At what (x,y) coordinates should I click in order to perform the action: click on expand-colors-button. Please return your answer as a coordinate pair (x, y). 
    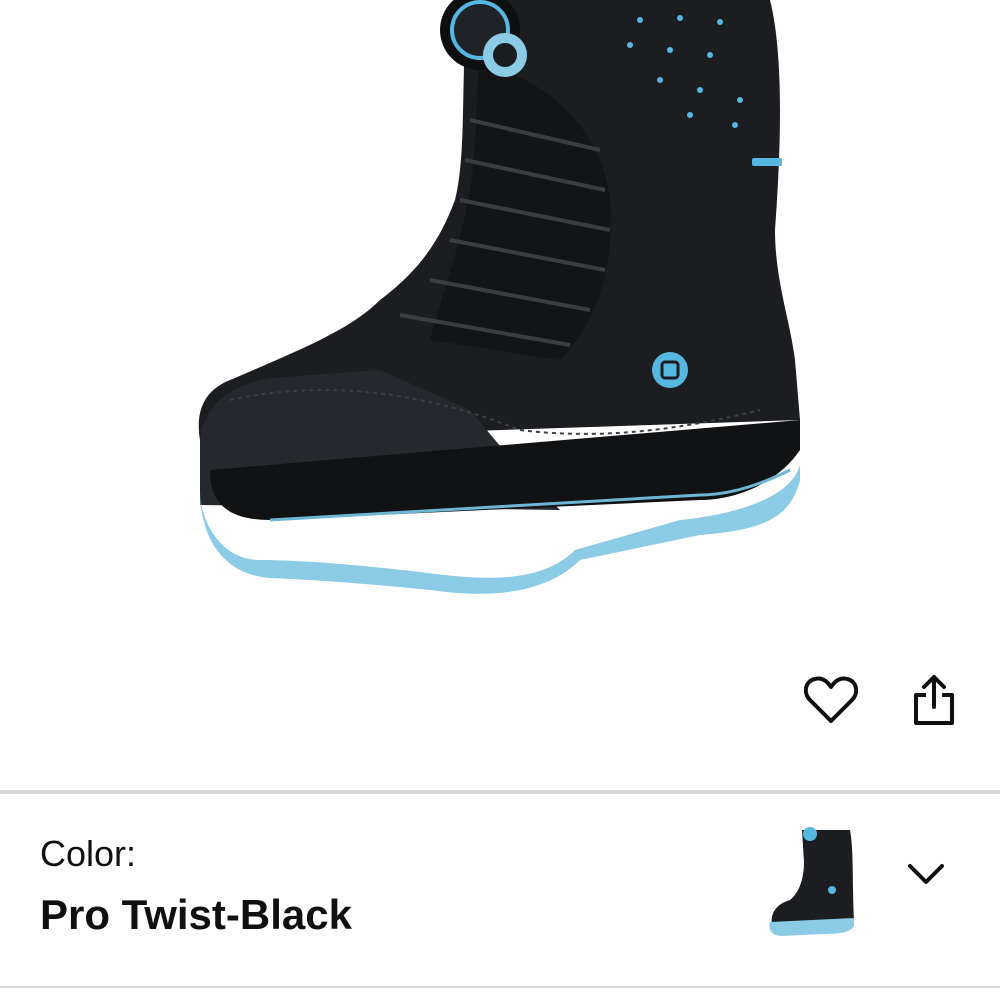
    Looking at the image, I should click on (926, 874).